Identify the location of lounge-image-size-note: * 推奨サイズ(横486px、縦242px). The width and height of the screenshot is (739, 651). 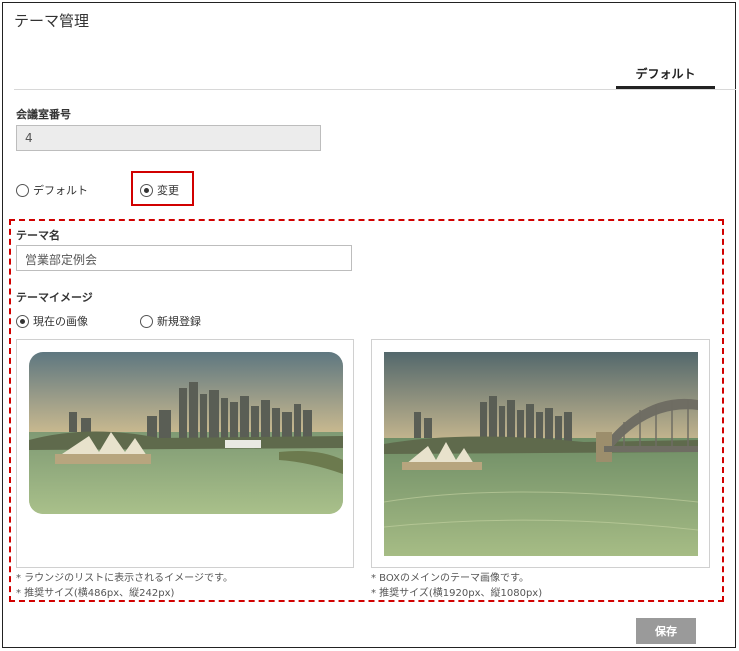
(95, 593).